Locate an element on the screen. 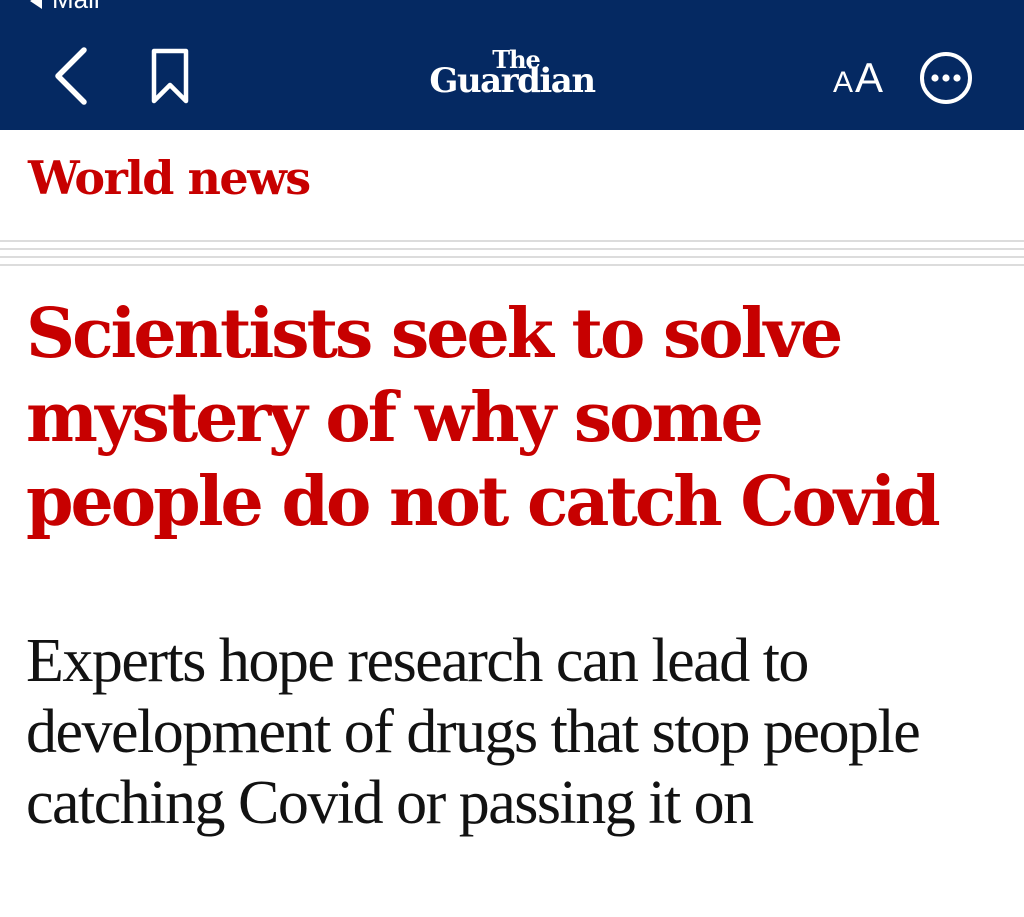 The width and height of the screenshot is (1024, 917). text-size-button: A A is located at coordinates (858, 78).